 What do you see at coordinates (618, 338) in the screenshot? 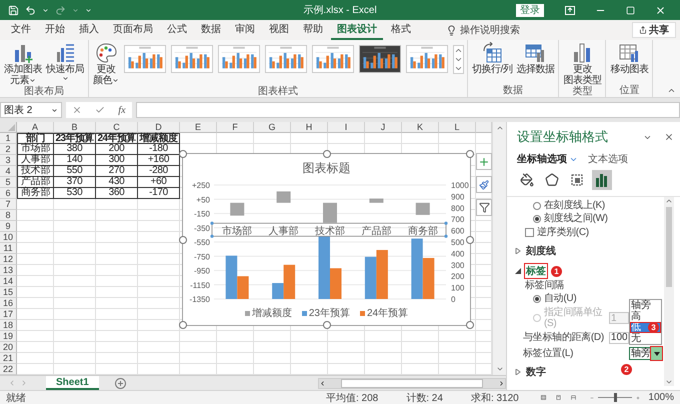
I see `distance-field: 100` at bounding box center [618, 338].